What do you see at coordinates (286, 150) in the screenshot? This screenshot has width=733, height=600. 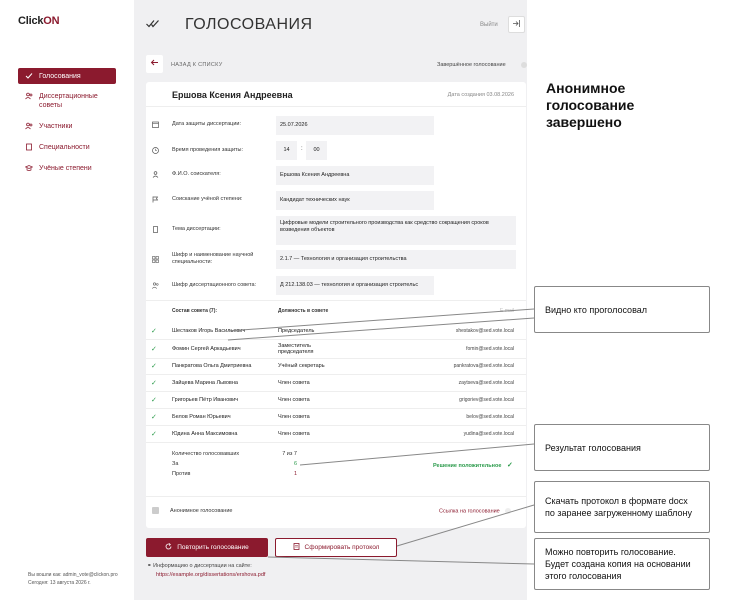 I see `defense-hour-input: 14` at bounding box center [286, 150].